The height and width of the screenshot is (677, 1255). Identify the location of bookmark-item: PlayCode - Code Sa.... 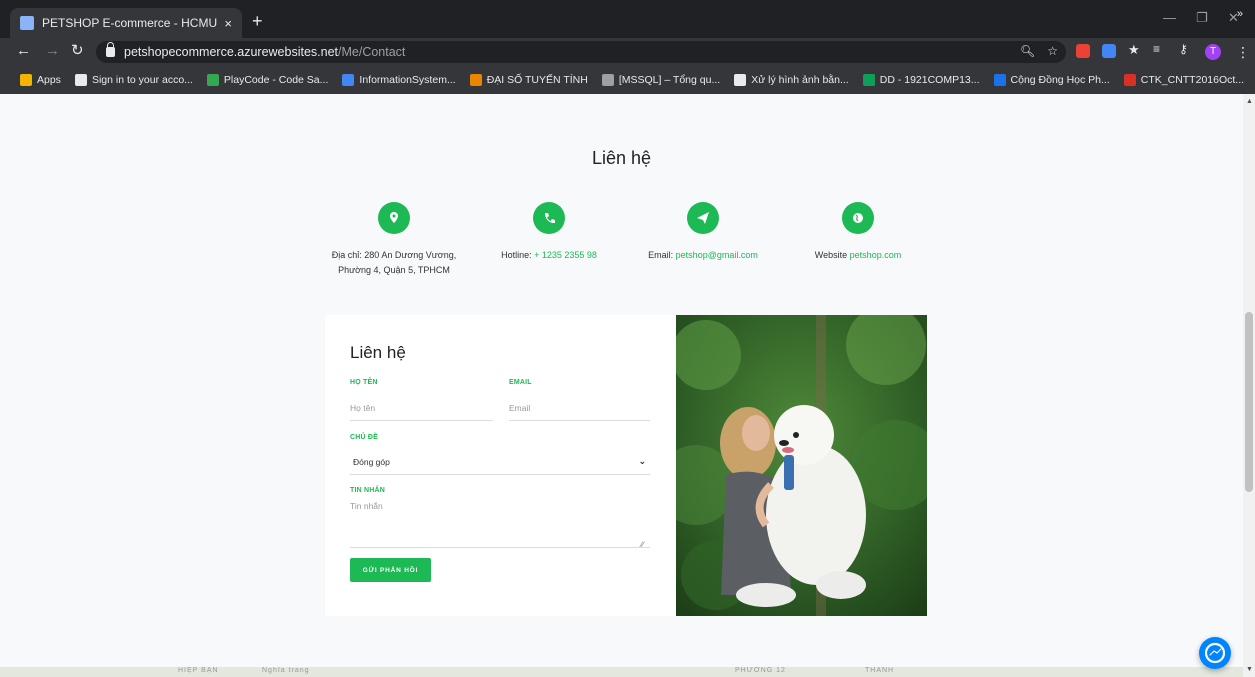
(267, 80).